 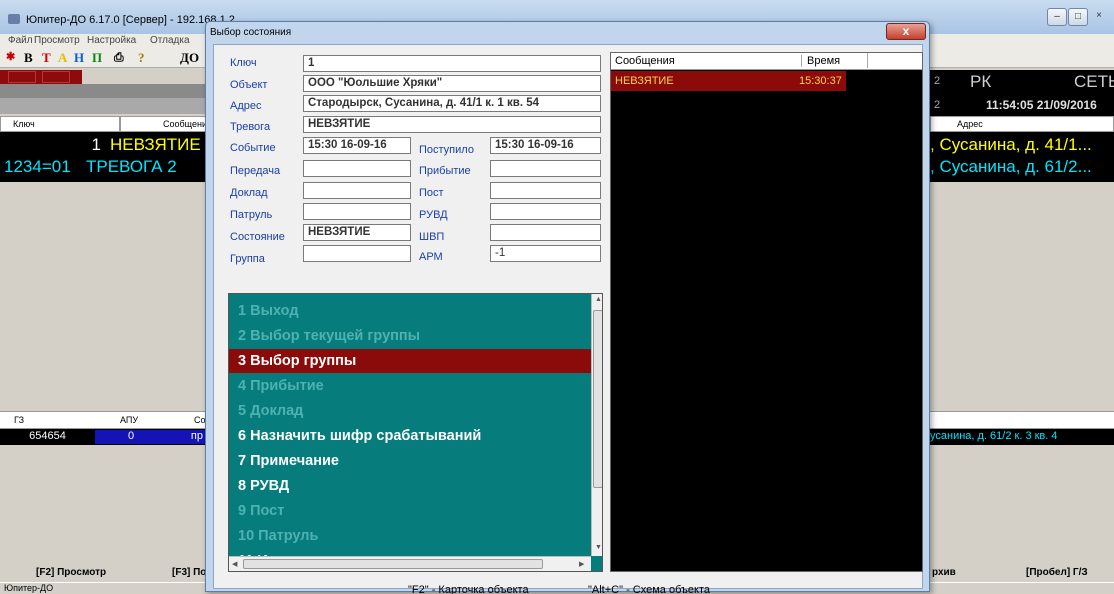 I want to click on menu-settings: Настройка, so click(x=111, y=40).